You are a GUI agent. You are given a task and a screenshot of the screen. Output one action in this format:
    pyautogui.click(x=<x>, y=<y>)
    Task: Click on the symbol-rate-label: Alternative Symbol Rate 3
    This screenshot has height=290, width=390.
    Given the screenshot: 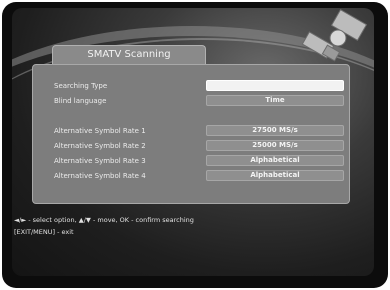 What is the action you would take?
    pyautogui.click(x=100, y=161)
    